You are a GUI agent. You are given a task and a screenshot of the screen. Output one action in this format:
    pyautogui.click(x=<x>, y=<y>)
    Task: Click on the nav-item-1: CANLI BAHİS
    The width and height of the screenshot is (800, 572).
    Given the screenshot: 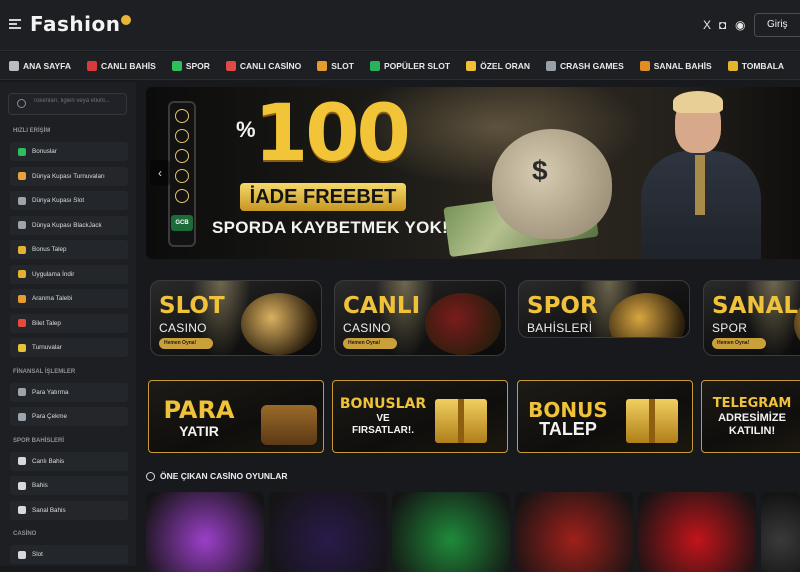 What is the action you would take?
    pyautogui.click(x=120, y=65)
    